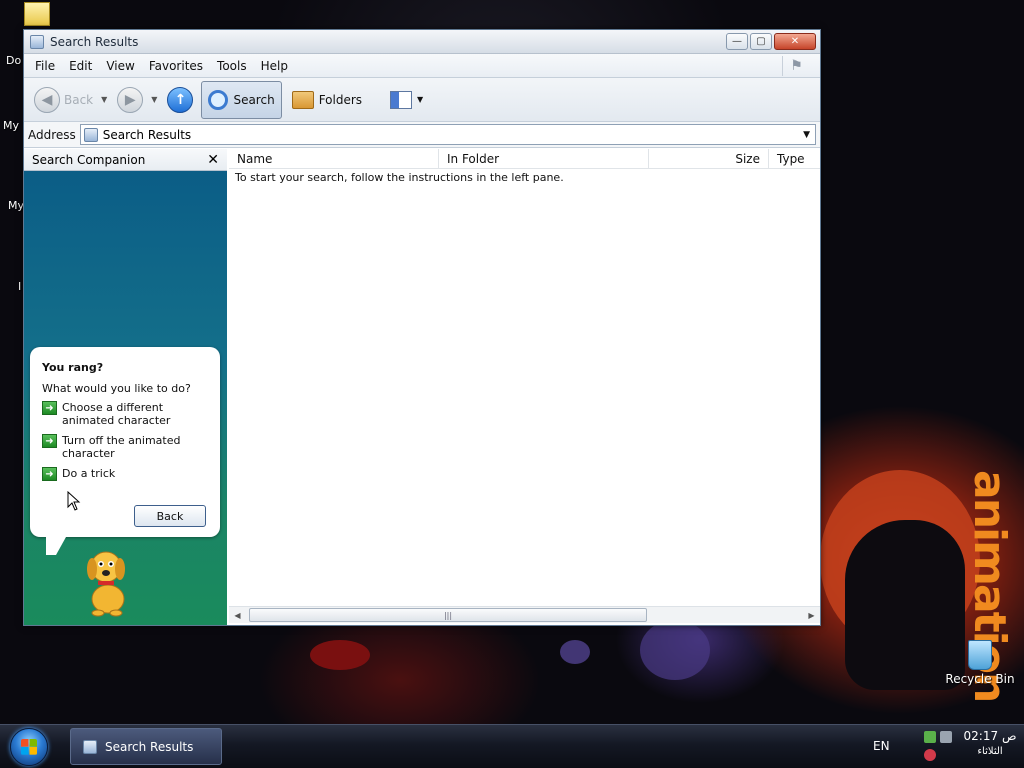 This screenshot has width=1024, height=768. What do you see at coordinates (116, 414) in the screenshot?
I see `option-label: Choose a different animated character` at bounding box center [116, 414].